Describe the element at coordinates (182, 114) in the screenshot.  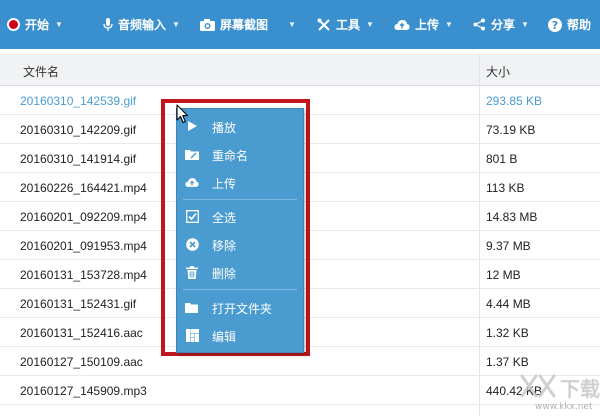
I see `mouse-cursor-icon` at that location.